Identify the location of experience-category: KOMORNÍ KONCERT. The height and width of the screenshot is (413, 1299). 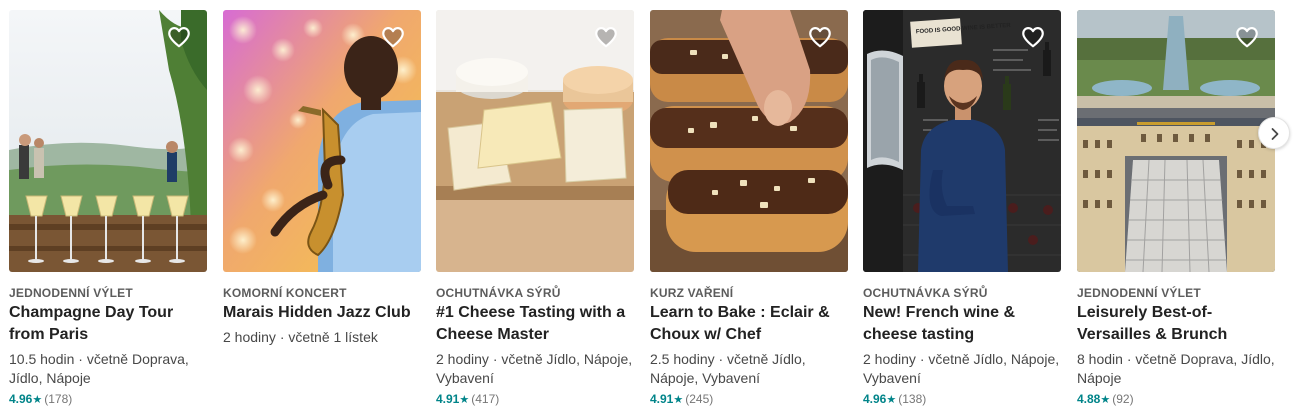
(285, 293).